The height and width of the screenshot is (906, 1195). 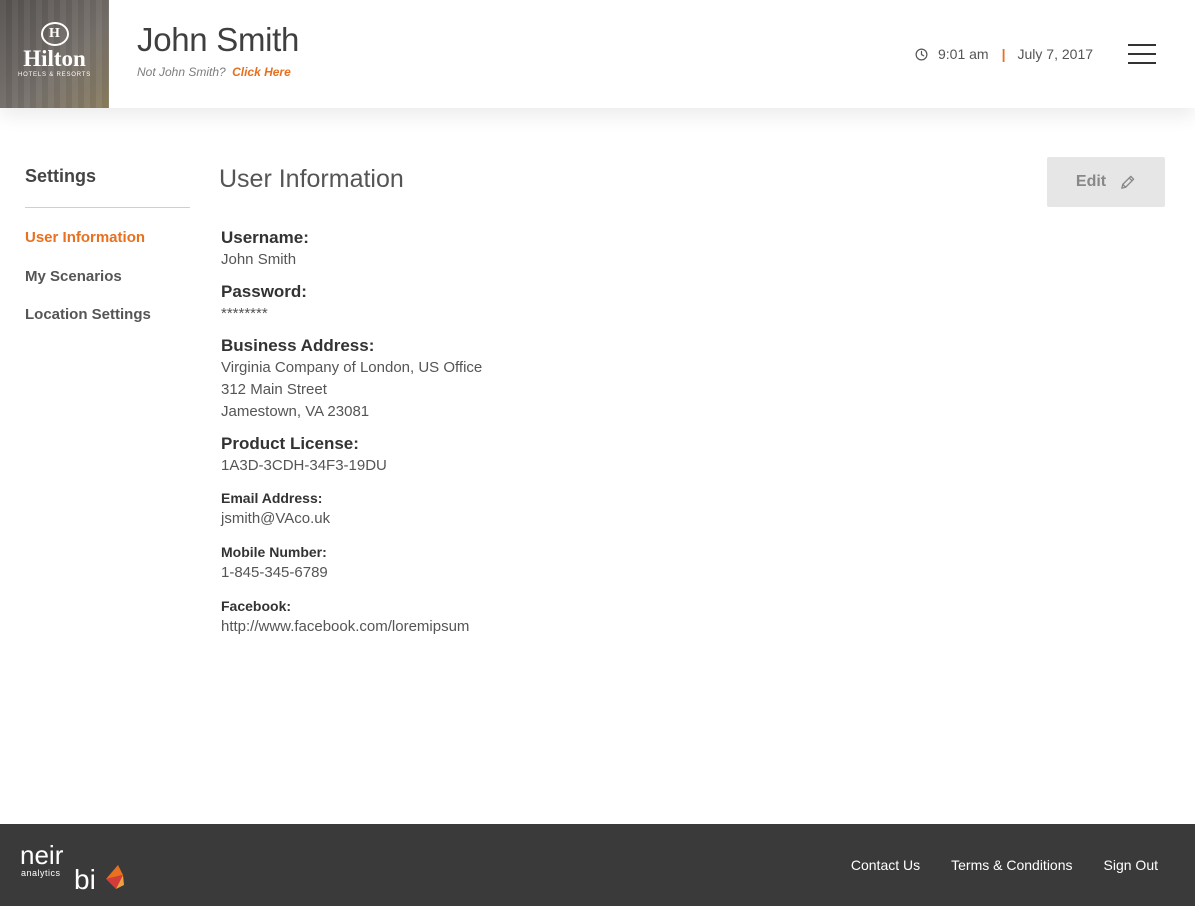 What do you see at coordinates (290, 443) in the screenshot?
I see `product-license-label: Product License:` at bounding box center [290, 443].